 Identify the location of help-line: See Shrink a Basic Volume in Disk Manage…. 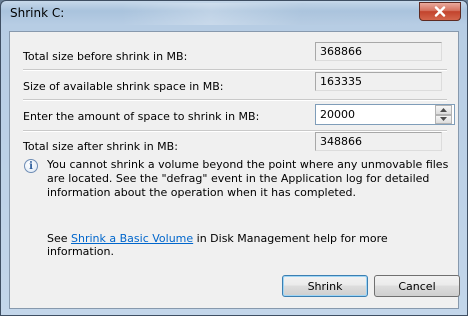
(252, 245).